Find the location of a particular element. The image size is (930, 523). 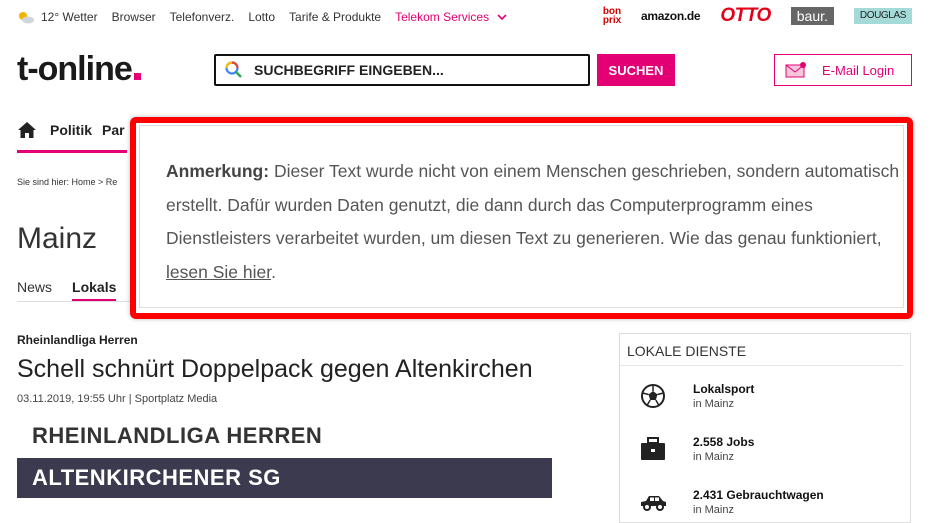

section-tabs: News Lokals is located at coordinates (76, 290).